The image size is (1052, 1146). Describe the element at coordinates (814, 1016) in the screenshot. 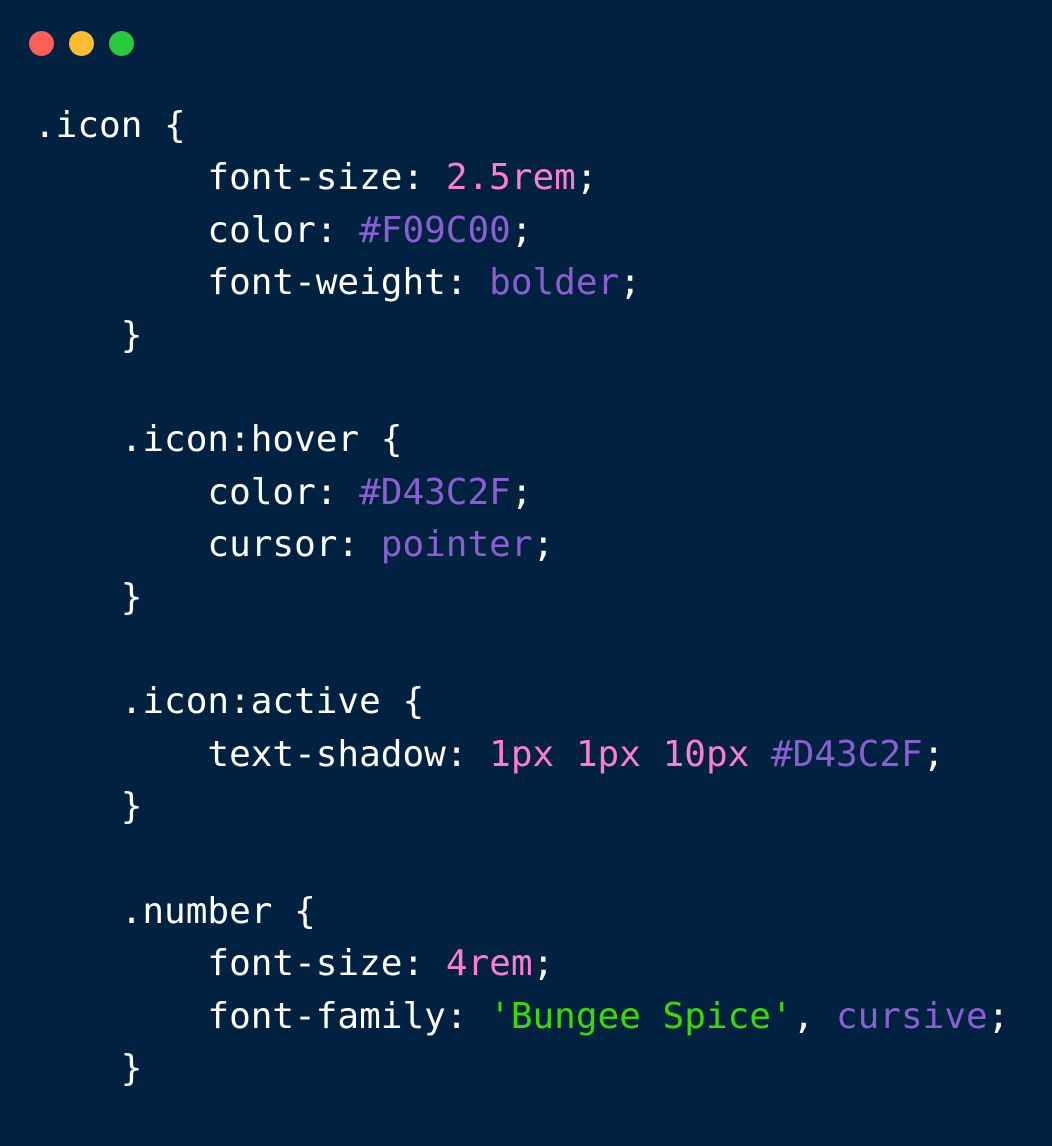

I see `code-token-plain: ,` at that location.